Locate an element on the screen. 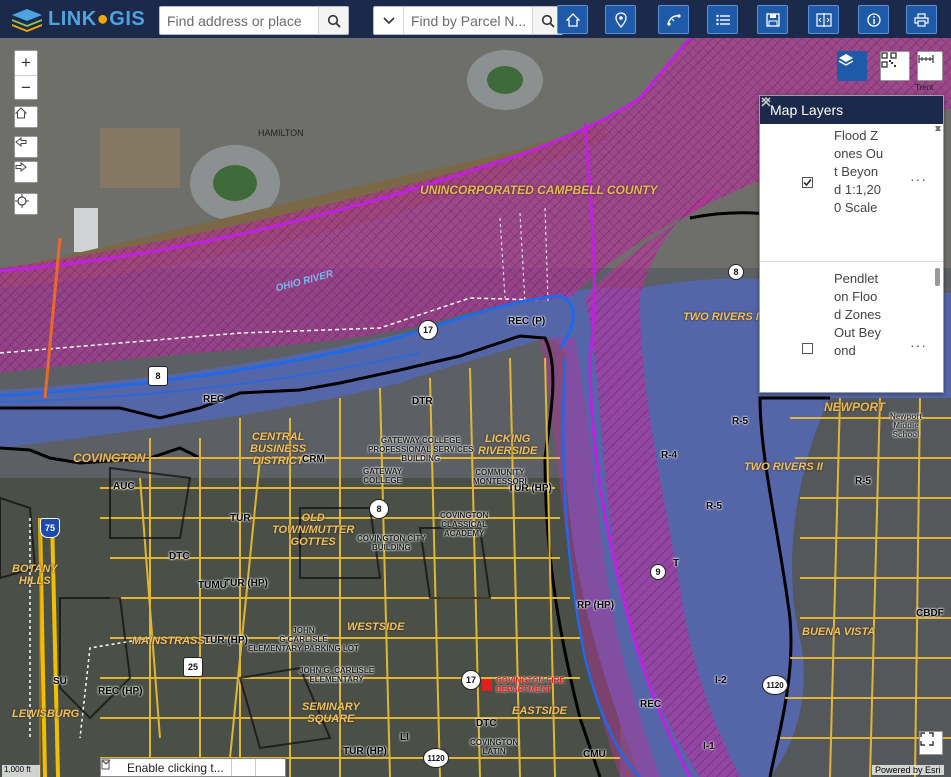  location-pin-icon is located at coordinates (620, 19).